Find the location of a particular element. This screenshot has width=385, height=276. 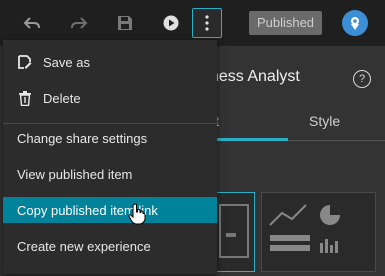

redo-button is located at coordinates (79, 23).